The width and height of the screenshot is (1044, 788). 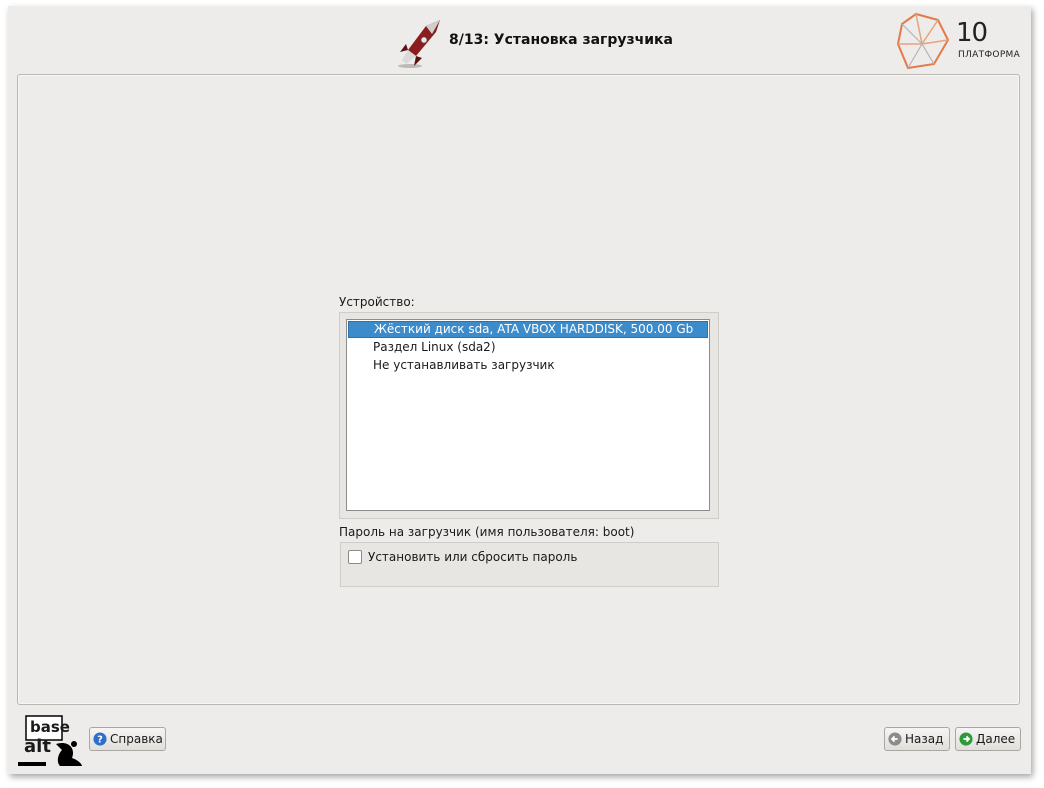 I want to click on platform-label: ПЛАТФОРМА, so click(x=989, y=55).